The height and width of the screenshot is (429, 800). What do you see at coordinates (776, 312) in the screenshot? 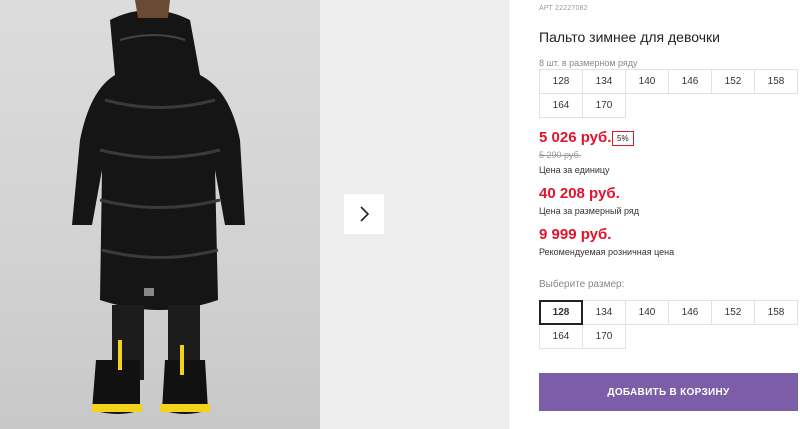
I see `size-option-158: 158` at bounding box center [776, 312].